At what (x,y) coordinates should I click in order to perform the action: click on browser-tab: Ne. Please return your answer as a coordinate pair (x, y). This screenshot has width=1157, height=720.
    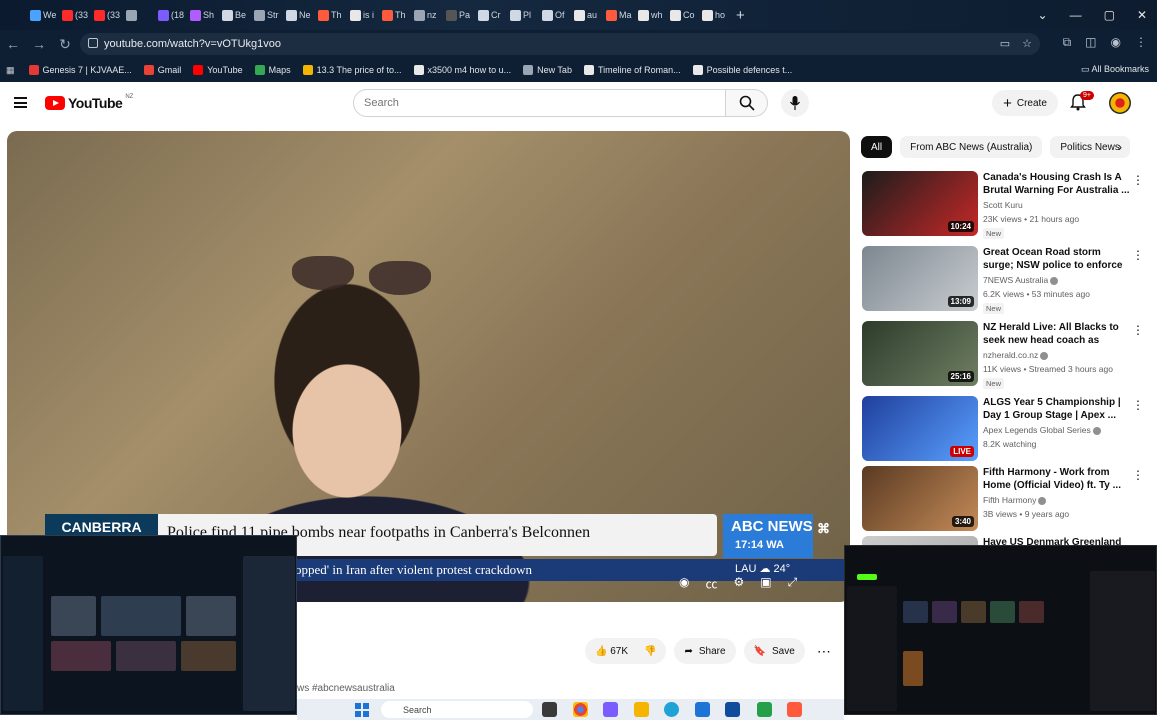
    Looking at the image, I should click on (298, 15).